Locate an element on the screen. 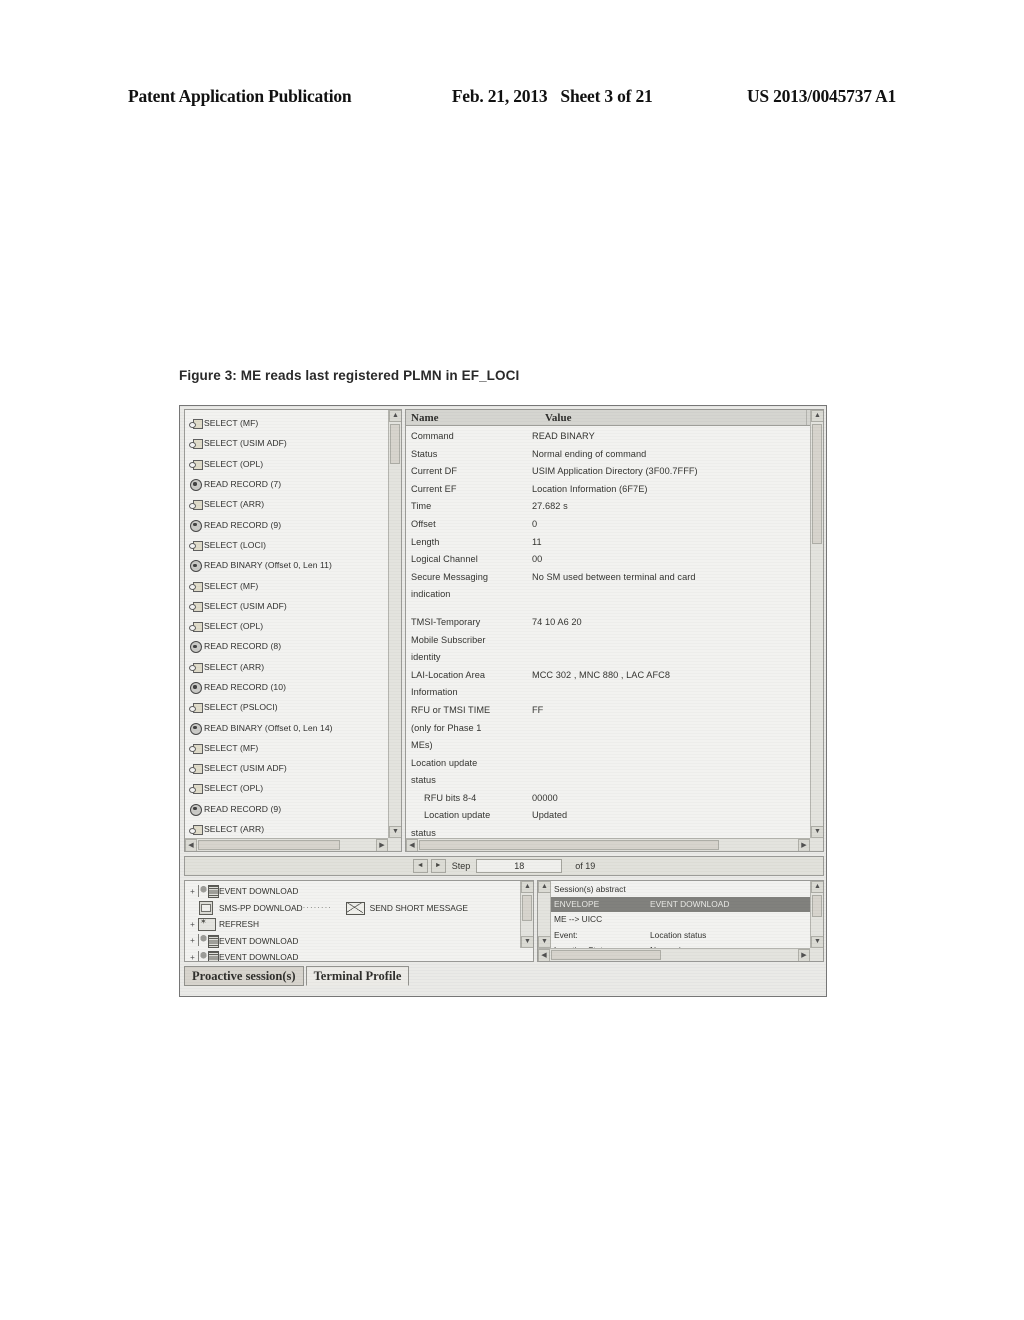 Image resolution: width=1024 pixels, height=1320 pixels. detail-grid-row: Mobile Subscriber is located at coordinates (607, 641).